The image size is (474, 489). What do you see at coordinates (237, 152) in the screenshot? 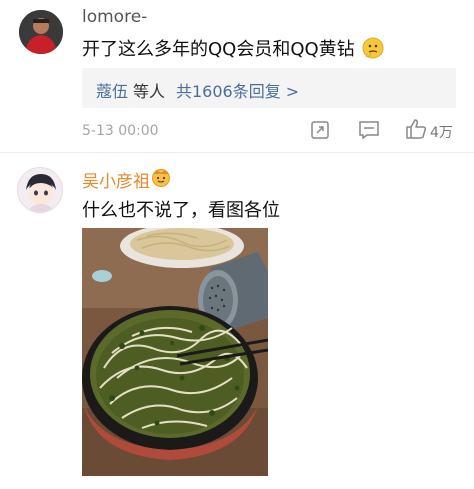
I see `divider` at bounding box center [237, 152].